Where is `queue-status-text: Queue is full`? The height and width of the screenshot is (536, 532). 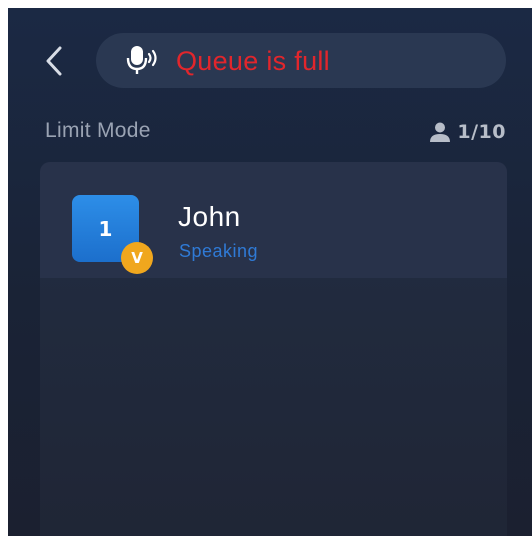 queue-status-text: Queue is full is located at coordinates (253, 61).